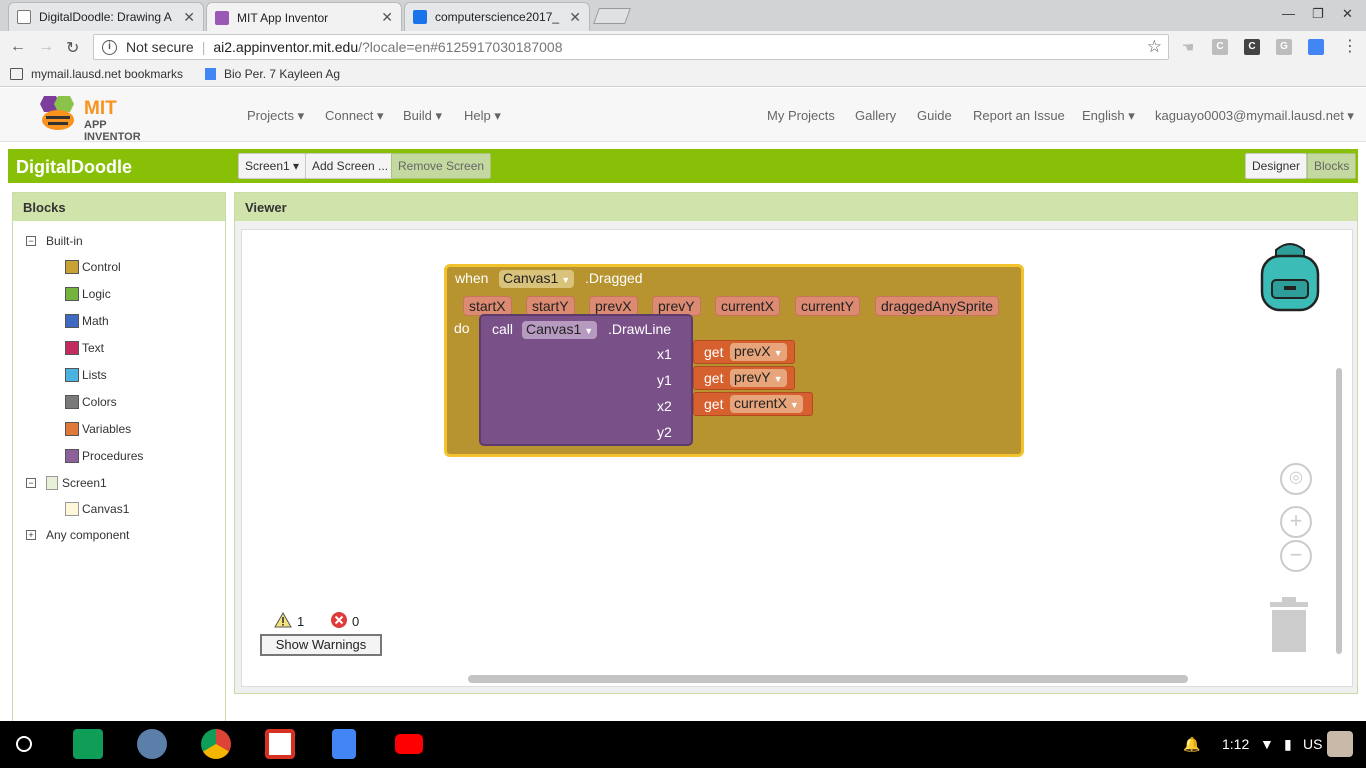  I want to click on new-tab-button, so click(612, 16).